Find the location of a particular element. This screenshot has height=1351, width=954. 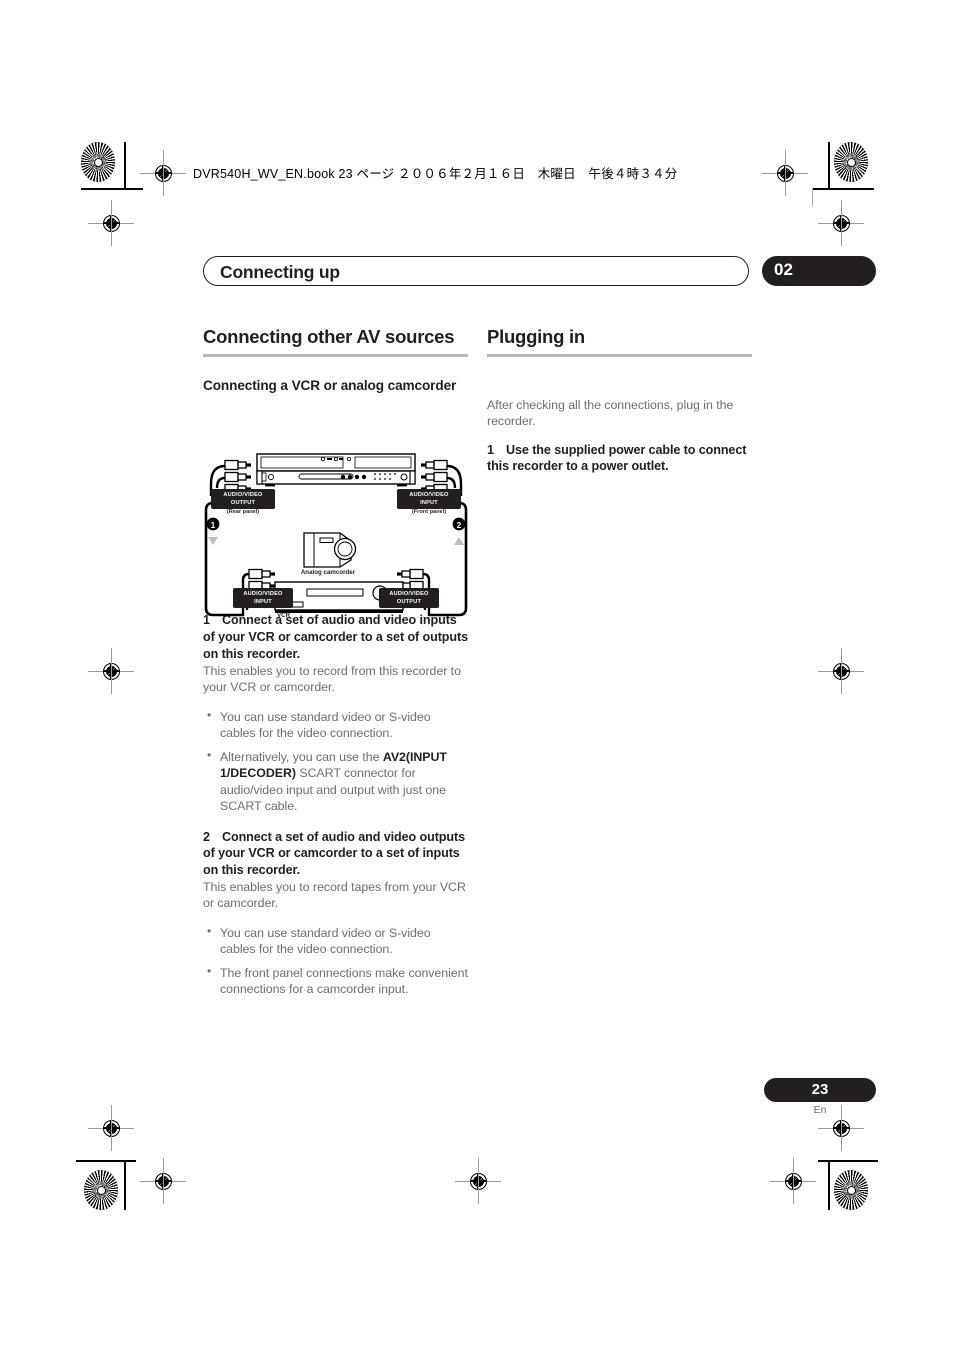

step-1-number-right: 1 is located at coordinates (490, 449).